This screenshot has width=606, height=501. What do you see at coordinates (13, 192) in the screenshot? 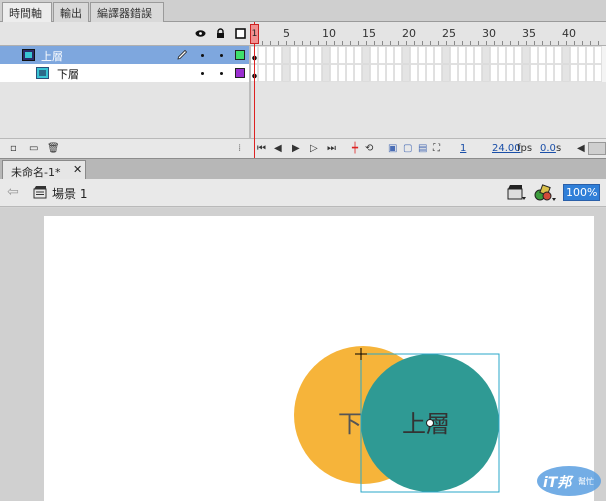
I see `back-arrow-icon: ⇦` at bounding box center [13, 192].